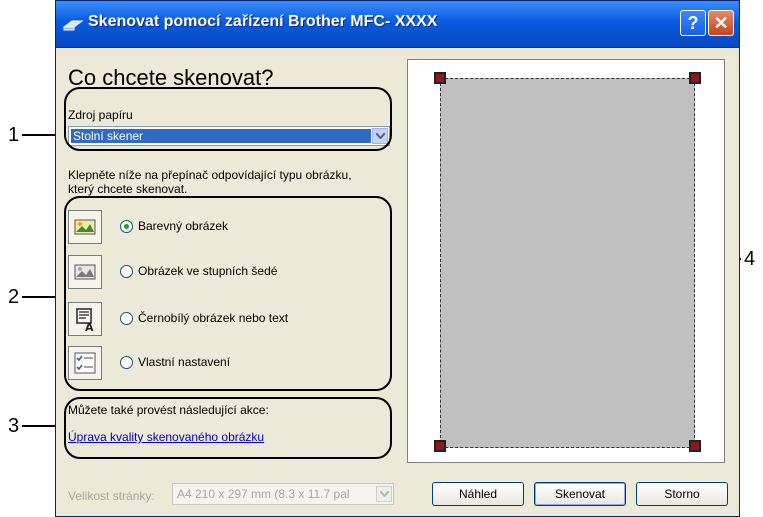 The width and height of the screenshot is (763, 517). I want to click on instruction-line-2: který chcete skenovat., so click(128, 189).